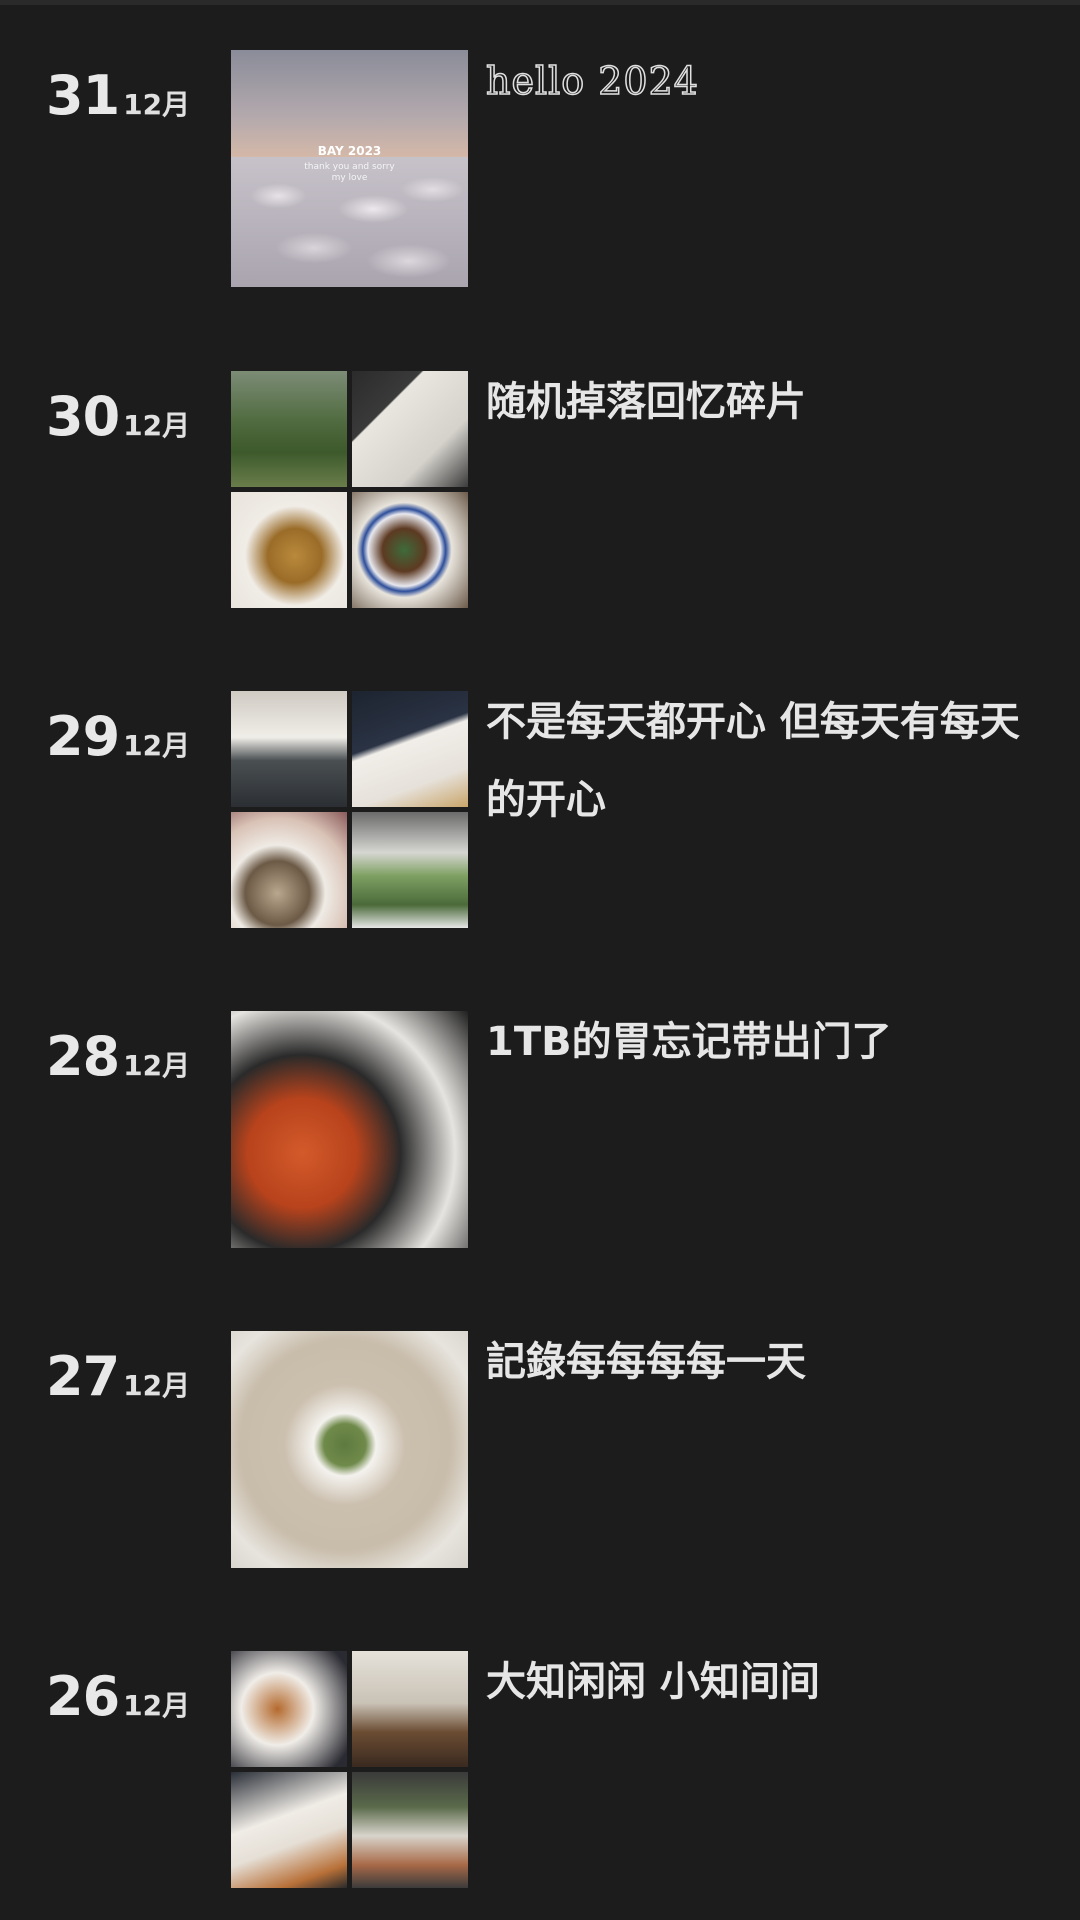  I want to click on entry-date: 29 12月, so click(118, 736).